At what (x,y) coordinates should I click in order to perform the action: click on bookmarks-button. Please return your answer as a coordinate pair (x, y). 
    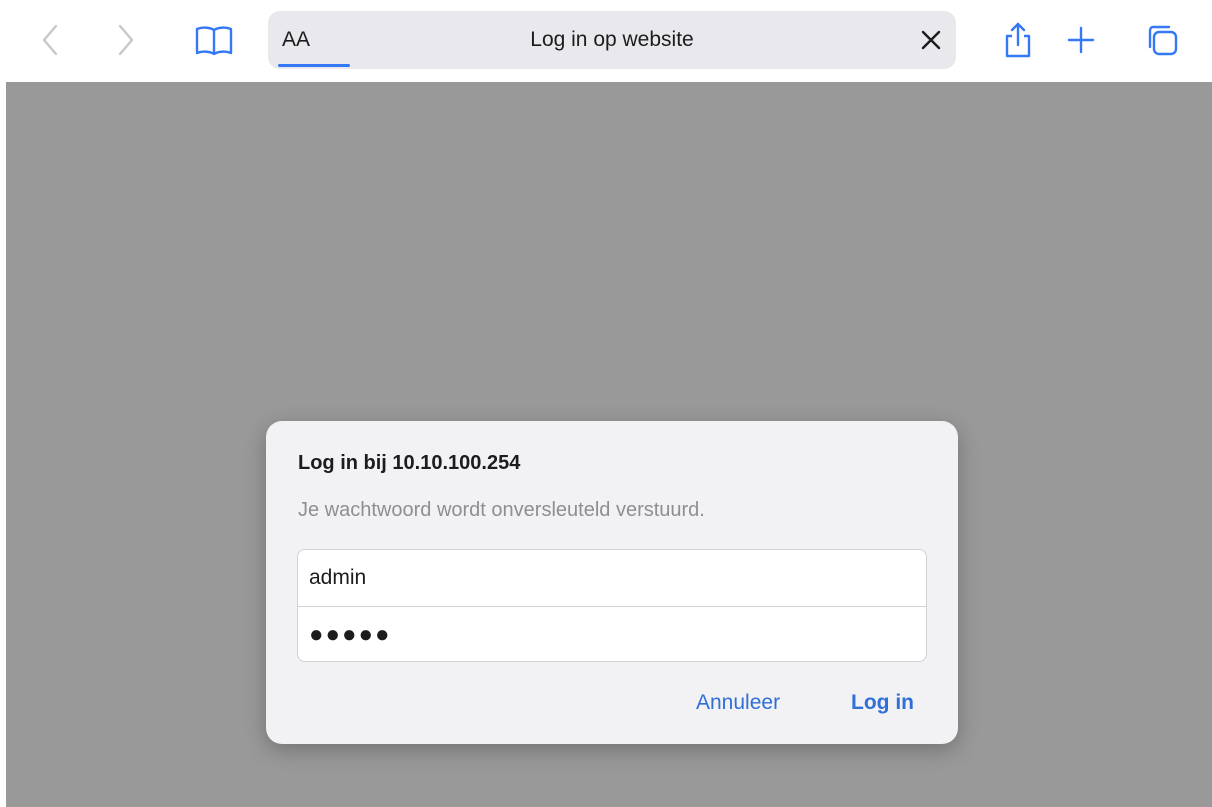
    Looking at the image, I should click on (214, 40).